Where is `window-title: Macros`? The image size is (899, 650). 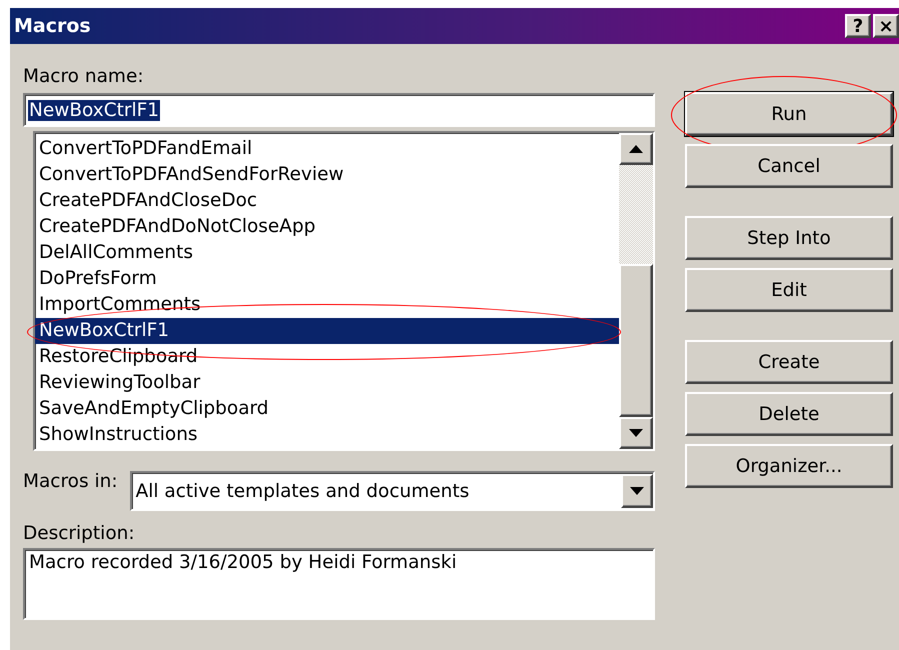 window-title: Macros is located at coordinates (53, 26).